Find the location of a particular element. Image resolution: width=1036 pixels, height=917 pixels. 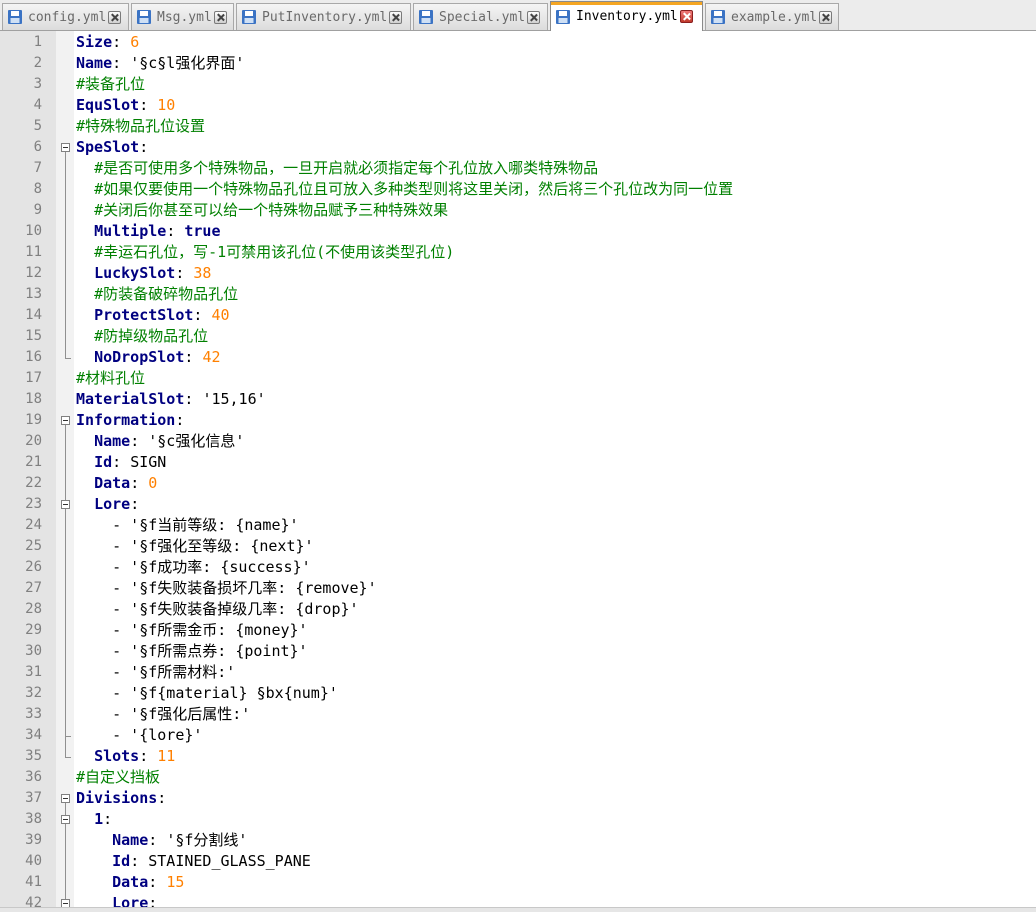

code-line: 37 Divisions: is located at coordinates (518, 798).